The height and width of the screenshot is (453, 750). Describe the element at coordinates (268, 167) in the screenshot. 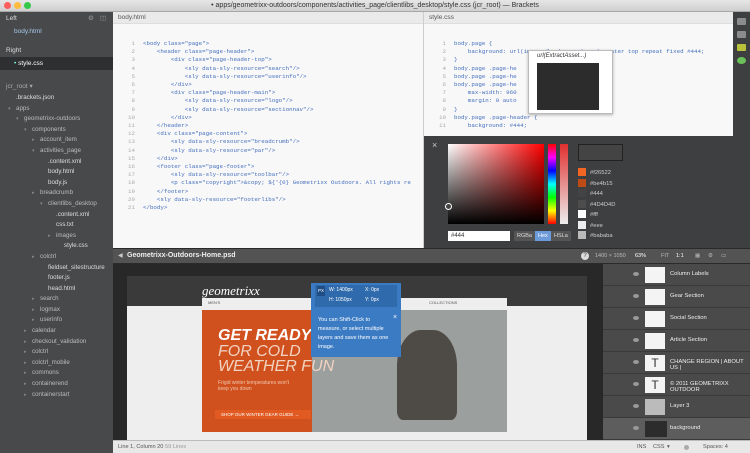

I see `code-line: 16 <footer class="page-footer">` at that location.